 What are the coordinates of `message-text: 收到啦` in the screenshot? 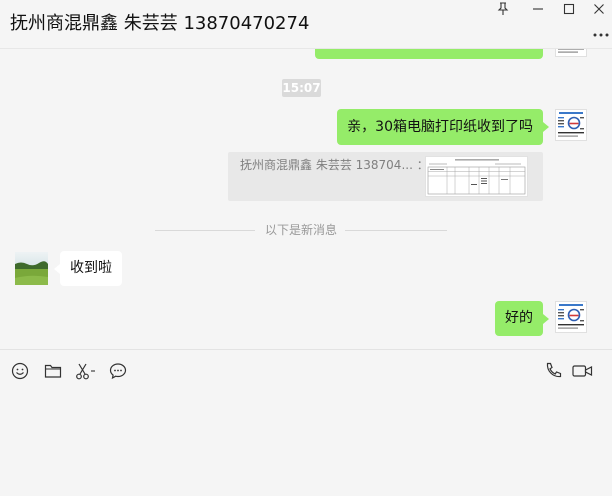 It's located at (91, 268).